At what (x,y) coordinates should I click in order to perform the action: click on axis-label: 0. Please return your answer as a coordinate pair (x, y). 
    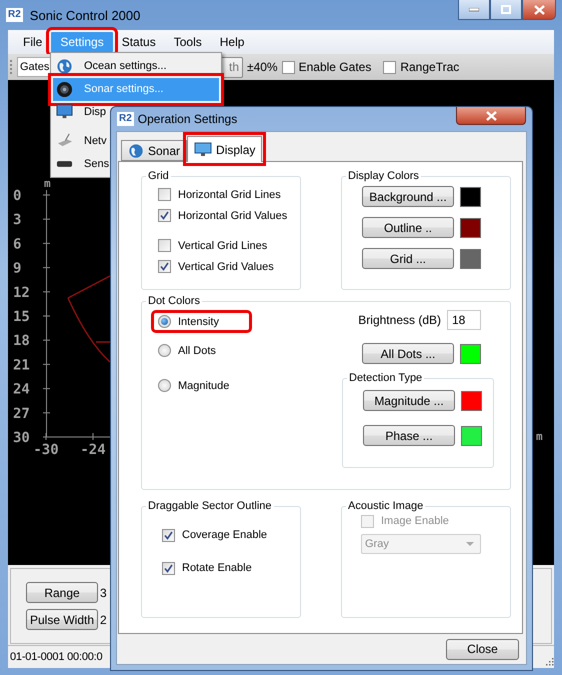
    Looking at the image, I should click on (17, 196).